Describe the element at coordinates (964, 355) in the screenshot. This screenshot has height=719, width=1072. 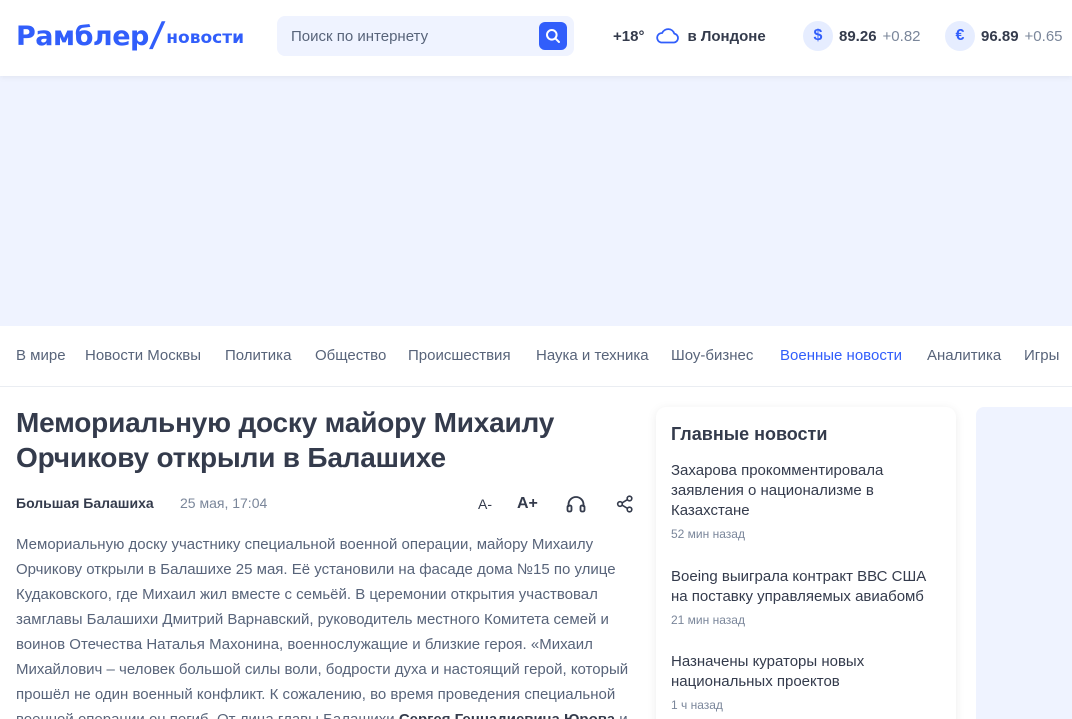
I see `nav-item-analytics: Аналитика` at that location.